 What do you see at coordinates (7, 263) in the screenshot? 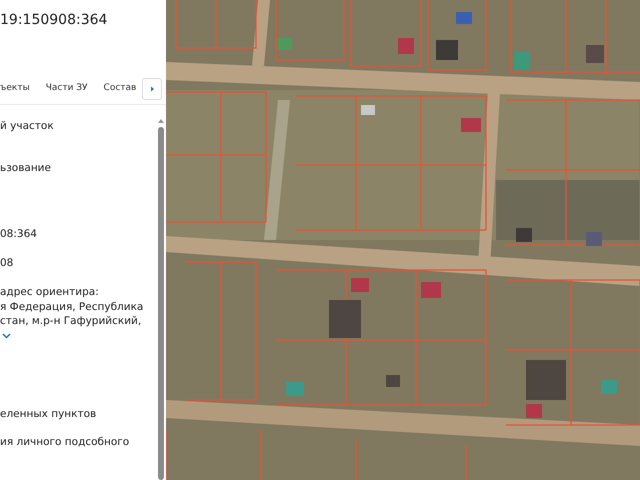
I see `field-value: 08` at bounding box center [7, 263].